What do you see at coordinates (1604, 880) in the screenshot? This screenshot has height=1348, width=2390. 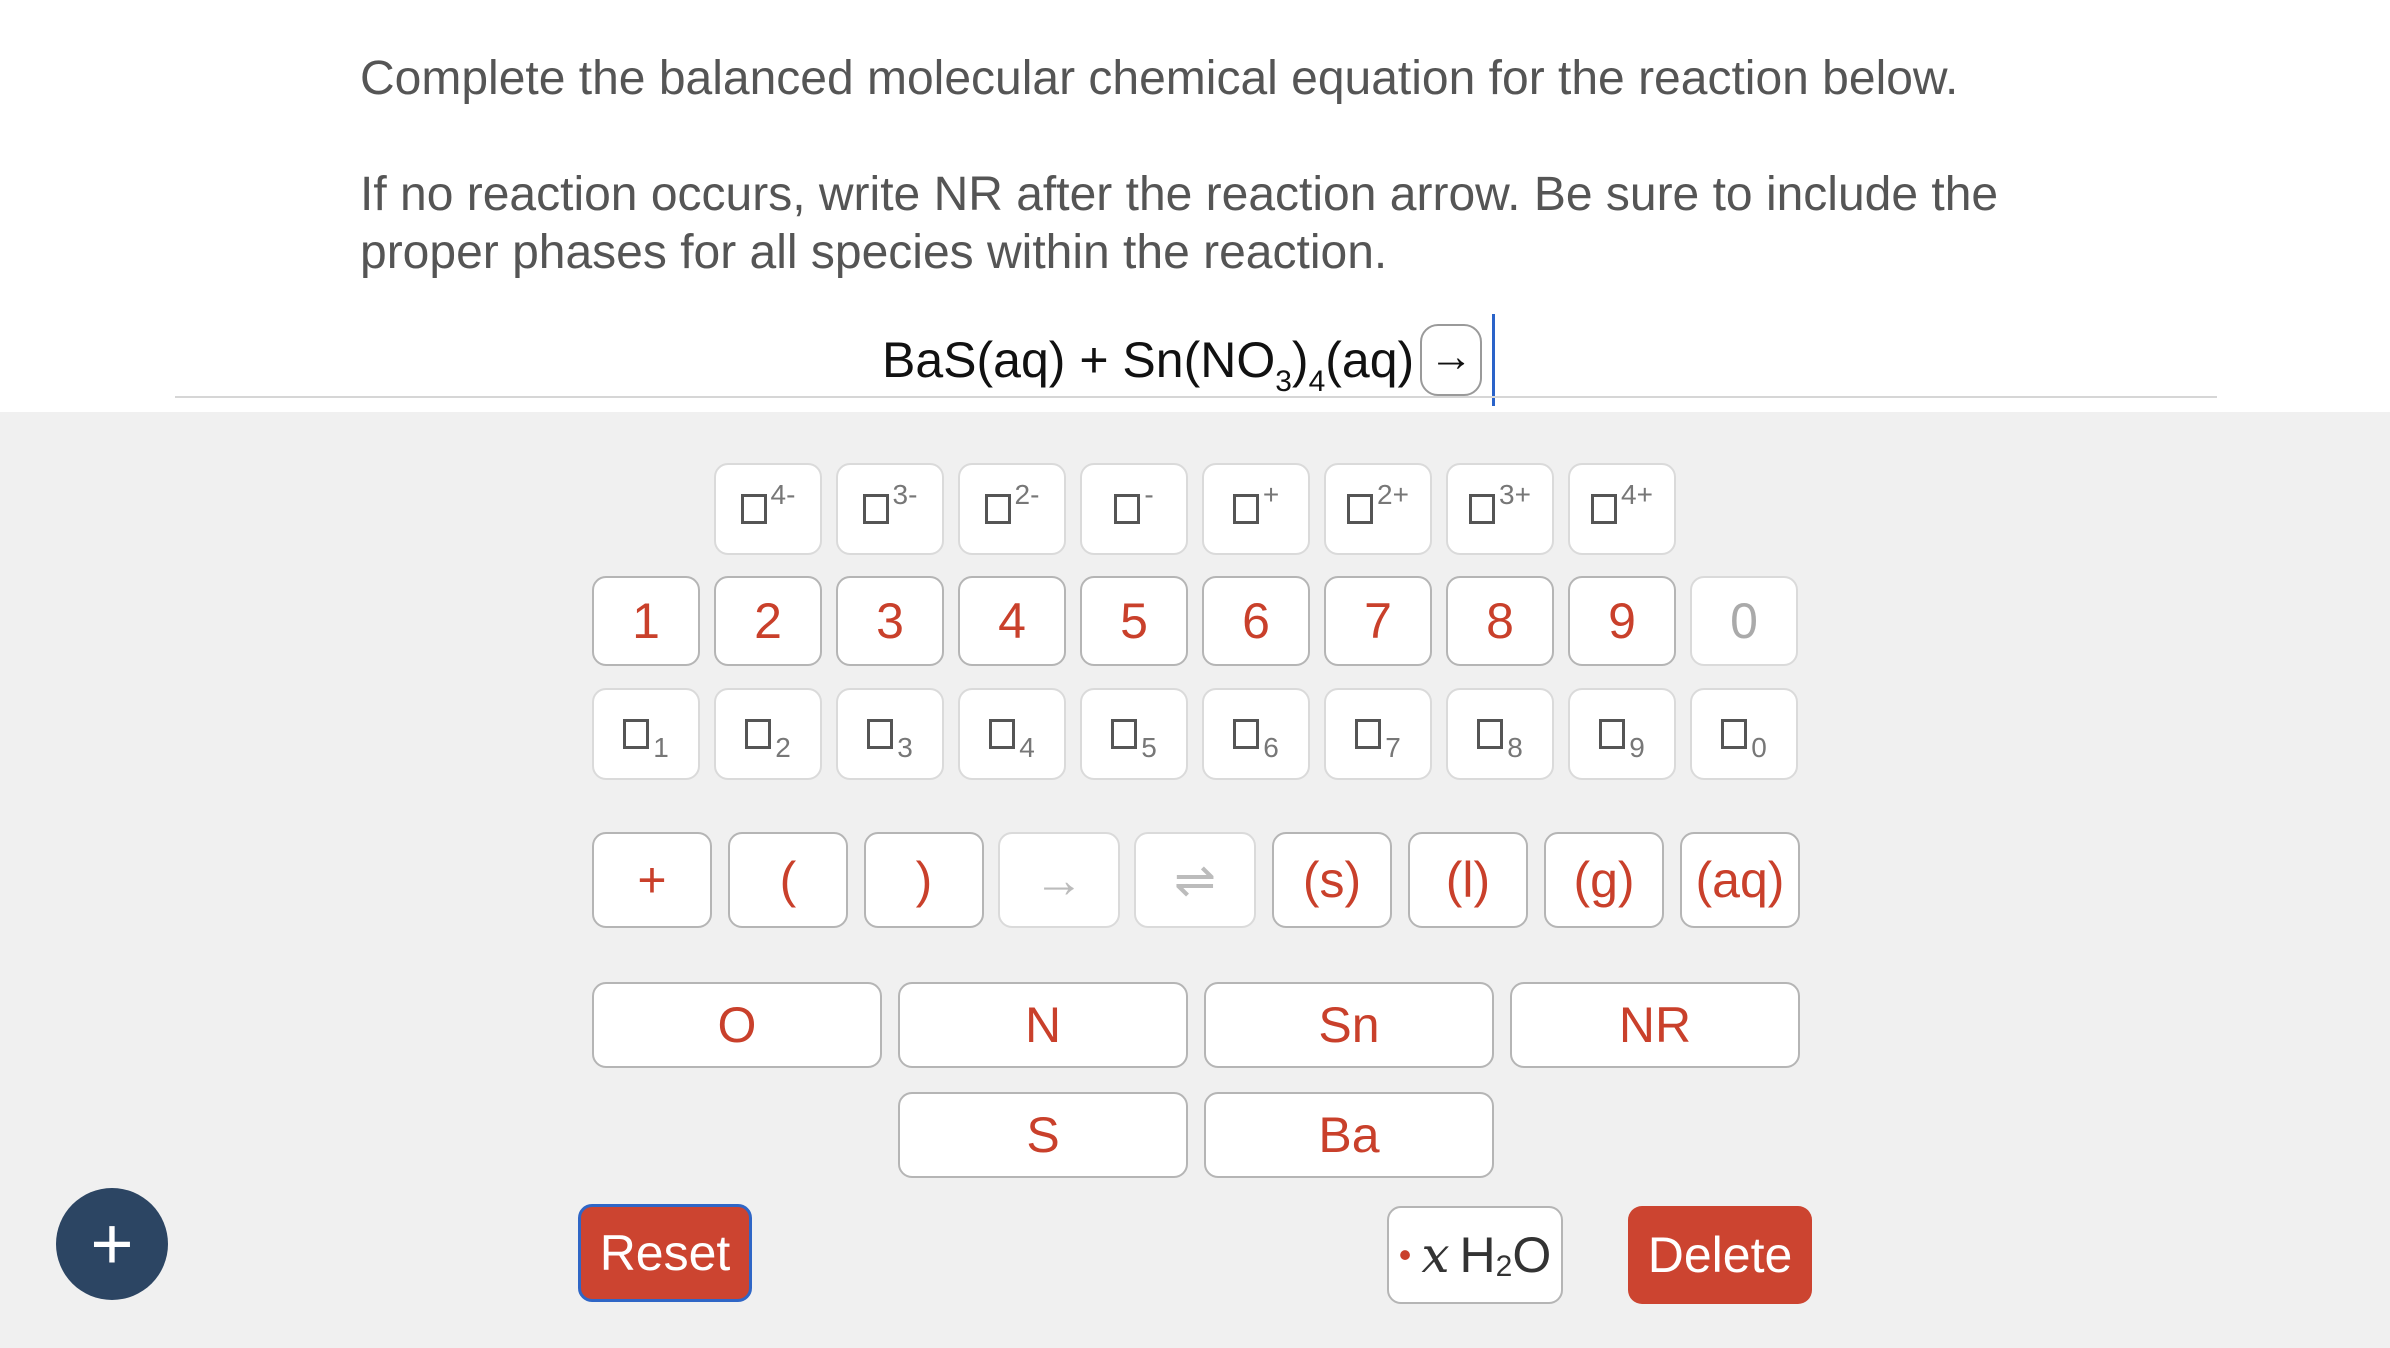 I see `phase-gas-key: (g)` at bounding box center [1604, 880].